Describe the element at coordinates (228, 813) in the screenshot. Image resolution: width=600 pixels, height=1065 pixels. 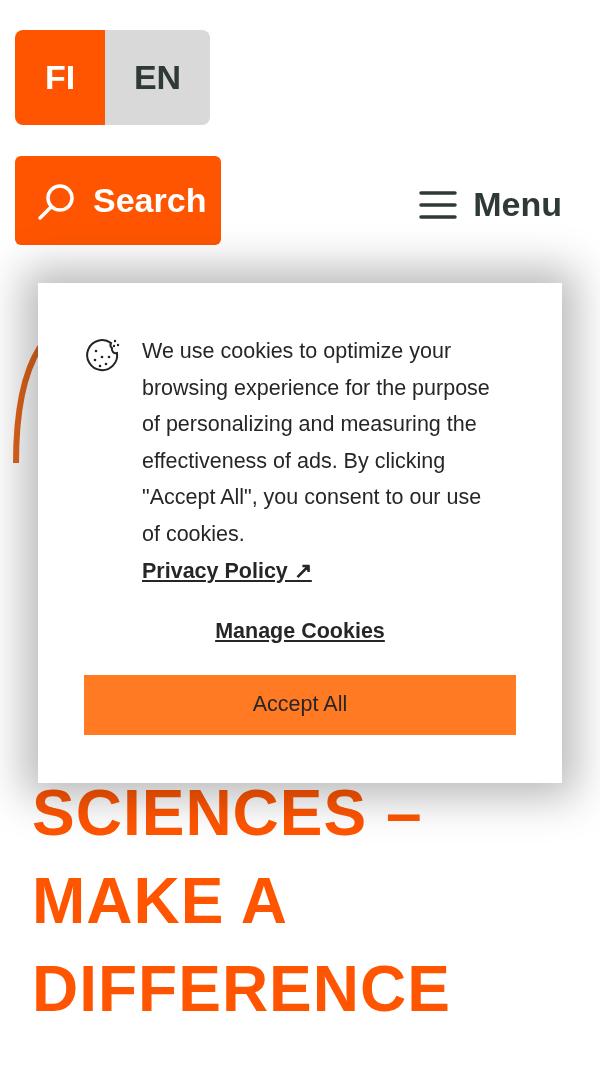
I see `hero-heading-line: SCIENCES –` at that location.